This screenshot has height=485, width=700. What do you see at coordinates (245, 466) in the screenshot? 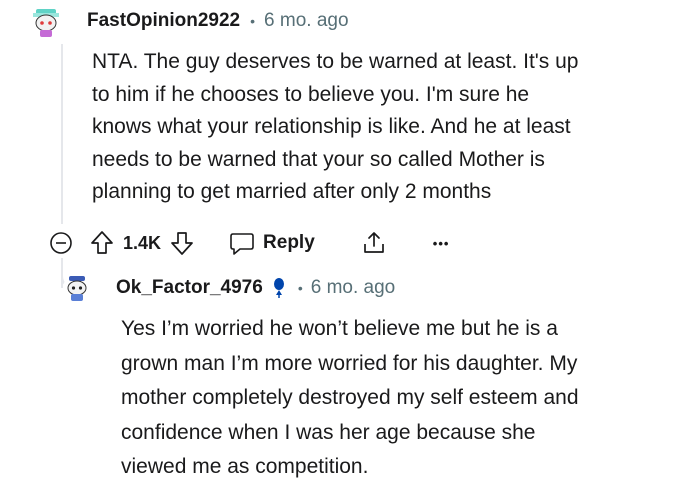
I see `reply-line: viewed me as competition.` at bounding box center [245, 466].